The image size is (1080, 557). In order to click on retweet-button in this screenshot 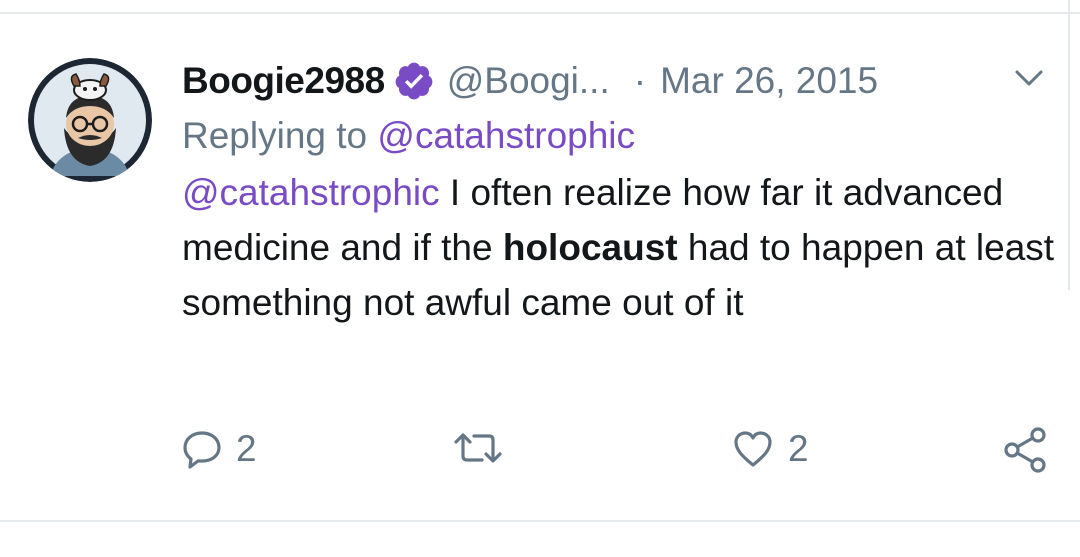, I will do `click(485, 448)`.